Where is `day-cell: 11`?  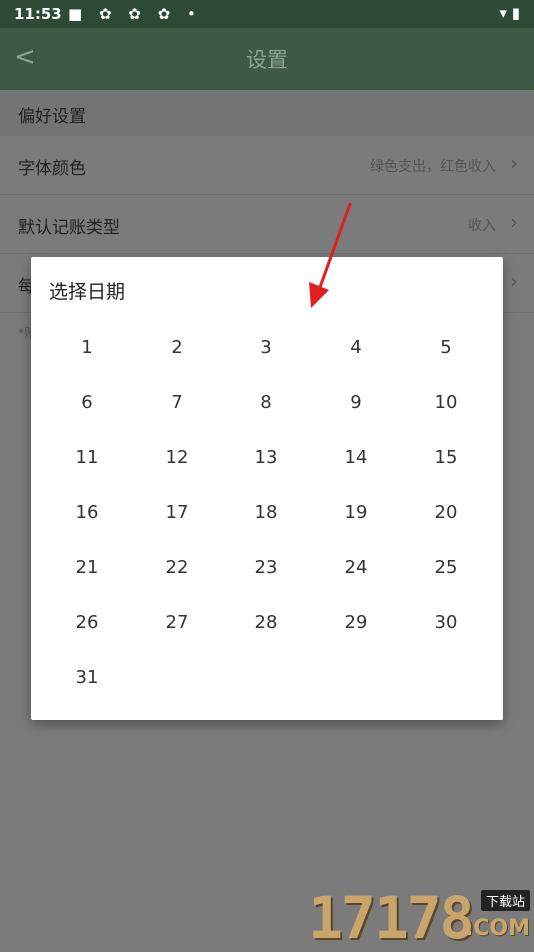
day-cell: 11 is located at coordinates (87, 457).